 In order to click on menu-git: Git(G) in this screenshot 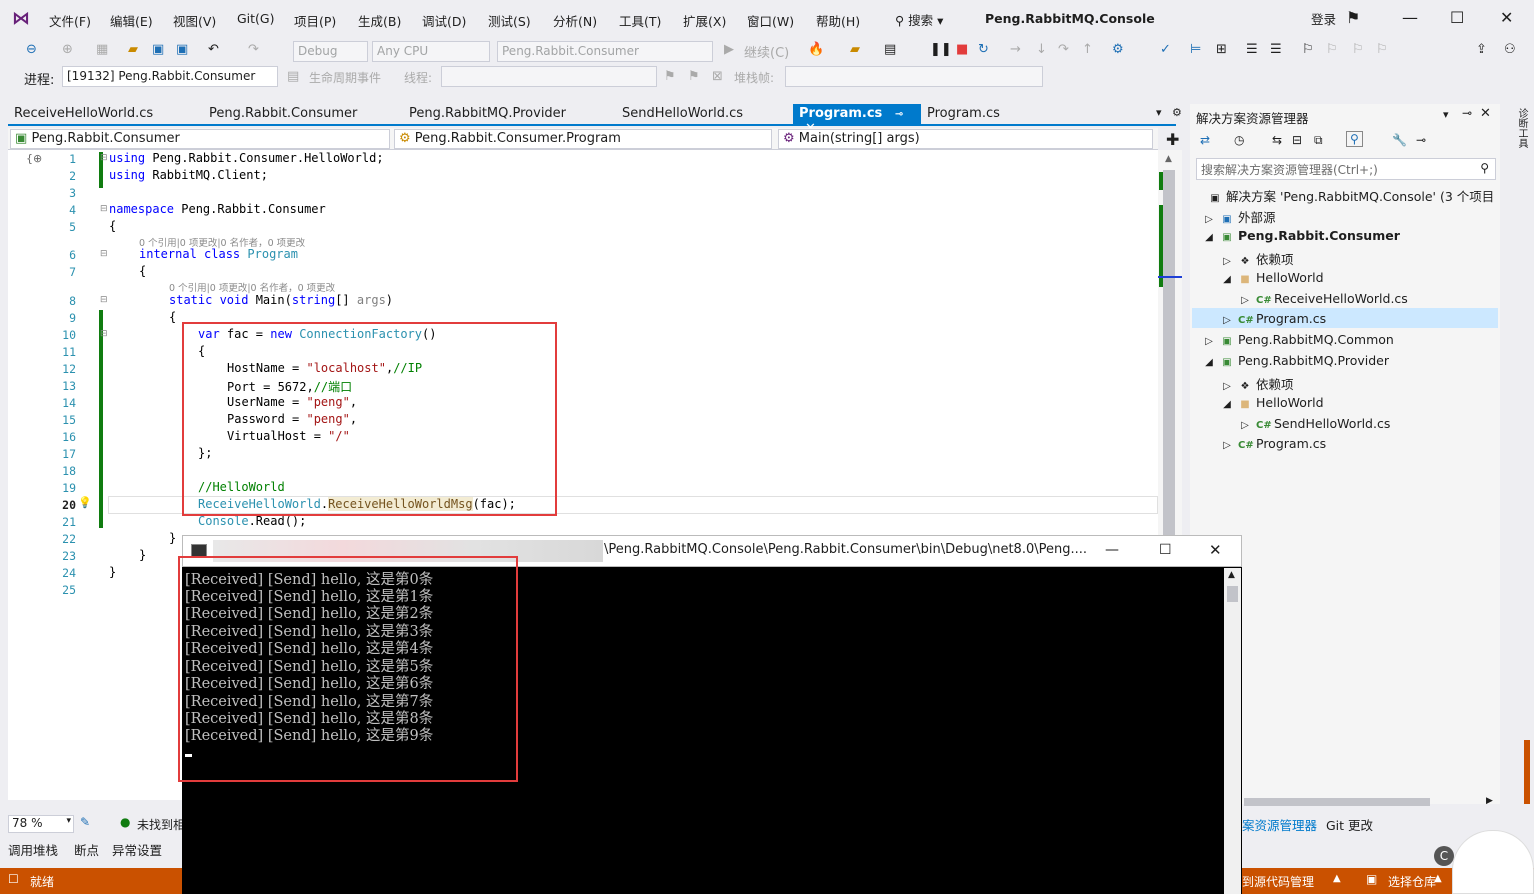, I will do `click(256, 18)`.